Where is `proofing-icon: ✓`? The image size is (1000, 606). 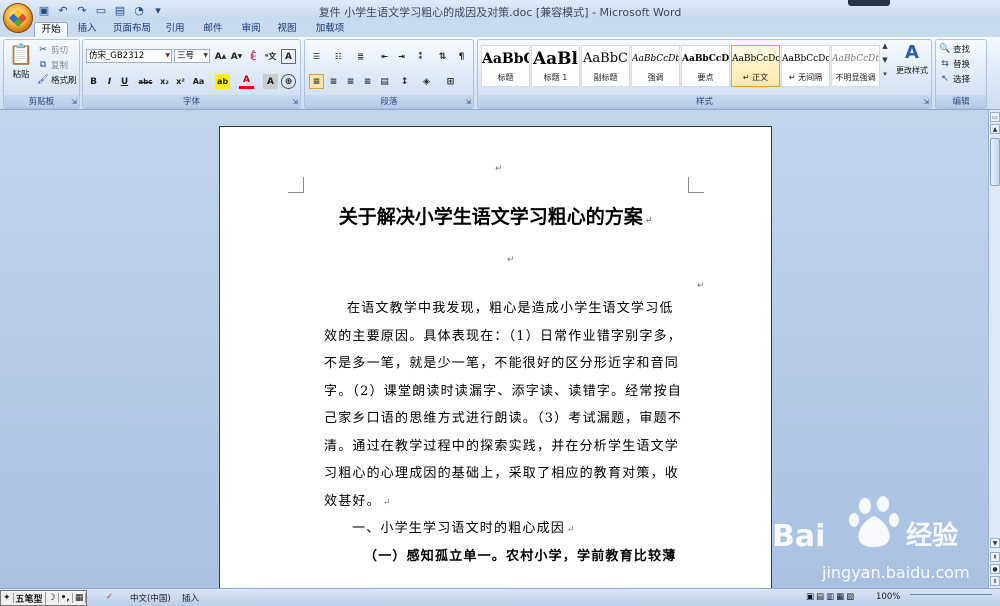 proofing-icon: ✓ is located at coordinates (109, 597).